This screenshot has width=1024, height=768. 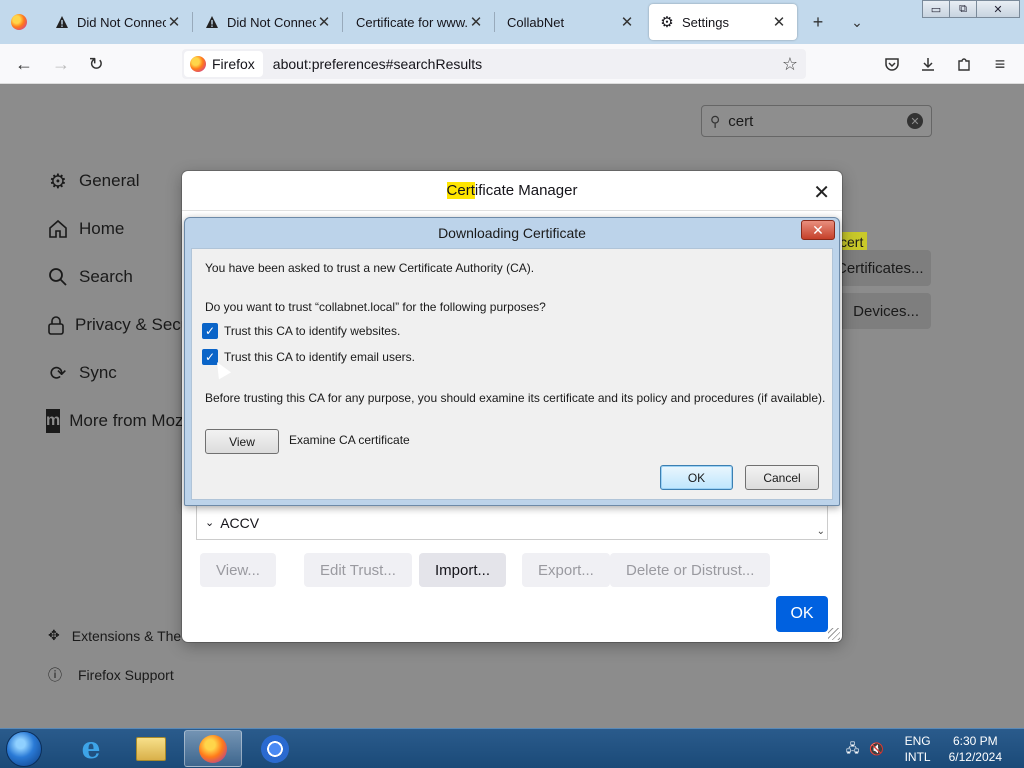 What do you see at coordinates (85, 229) in the screenshot?
I see `sidebar-item-home: Home` at bounding box center [85, 229].